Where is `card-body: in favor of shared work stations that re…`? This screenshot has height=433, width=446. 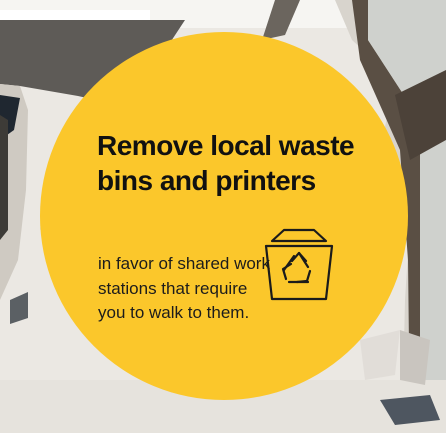 card-body: in favor of shared work stations that re… is located at coordinates (184, 288).